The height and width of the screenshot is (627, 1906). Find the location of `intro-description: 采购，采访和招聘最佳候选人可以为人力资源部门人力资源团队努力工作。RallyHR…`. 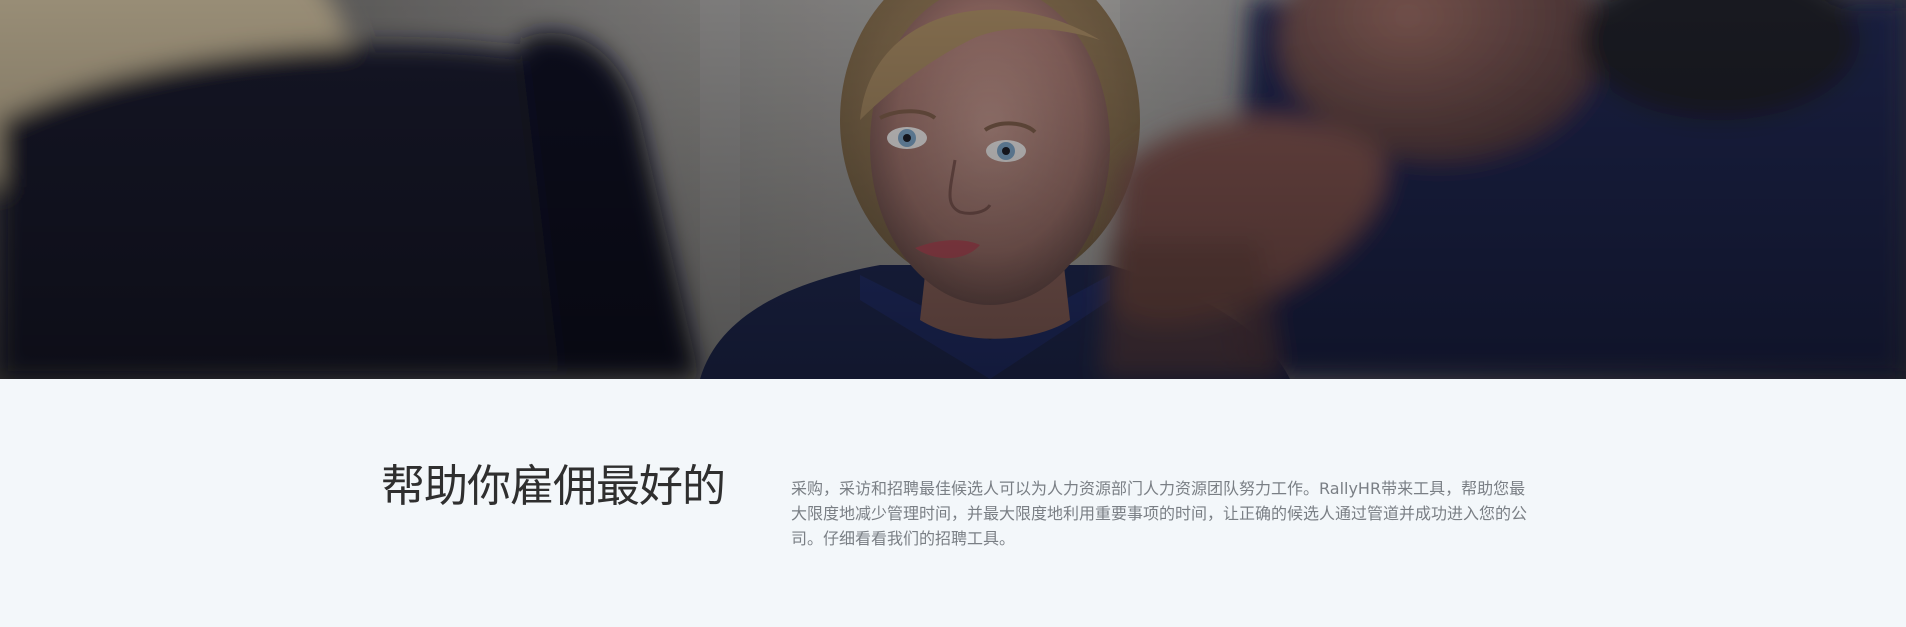

intro-description: 采购，采访和招聘最佳候选人可以为人力资源部门人力资源团队努力工作。RallyHR… is located at coordinates (1159, 513).